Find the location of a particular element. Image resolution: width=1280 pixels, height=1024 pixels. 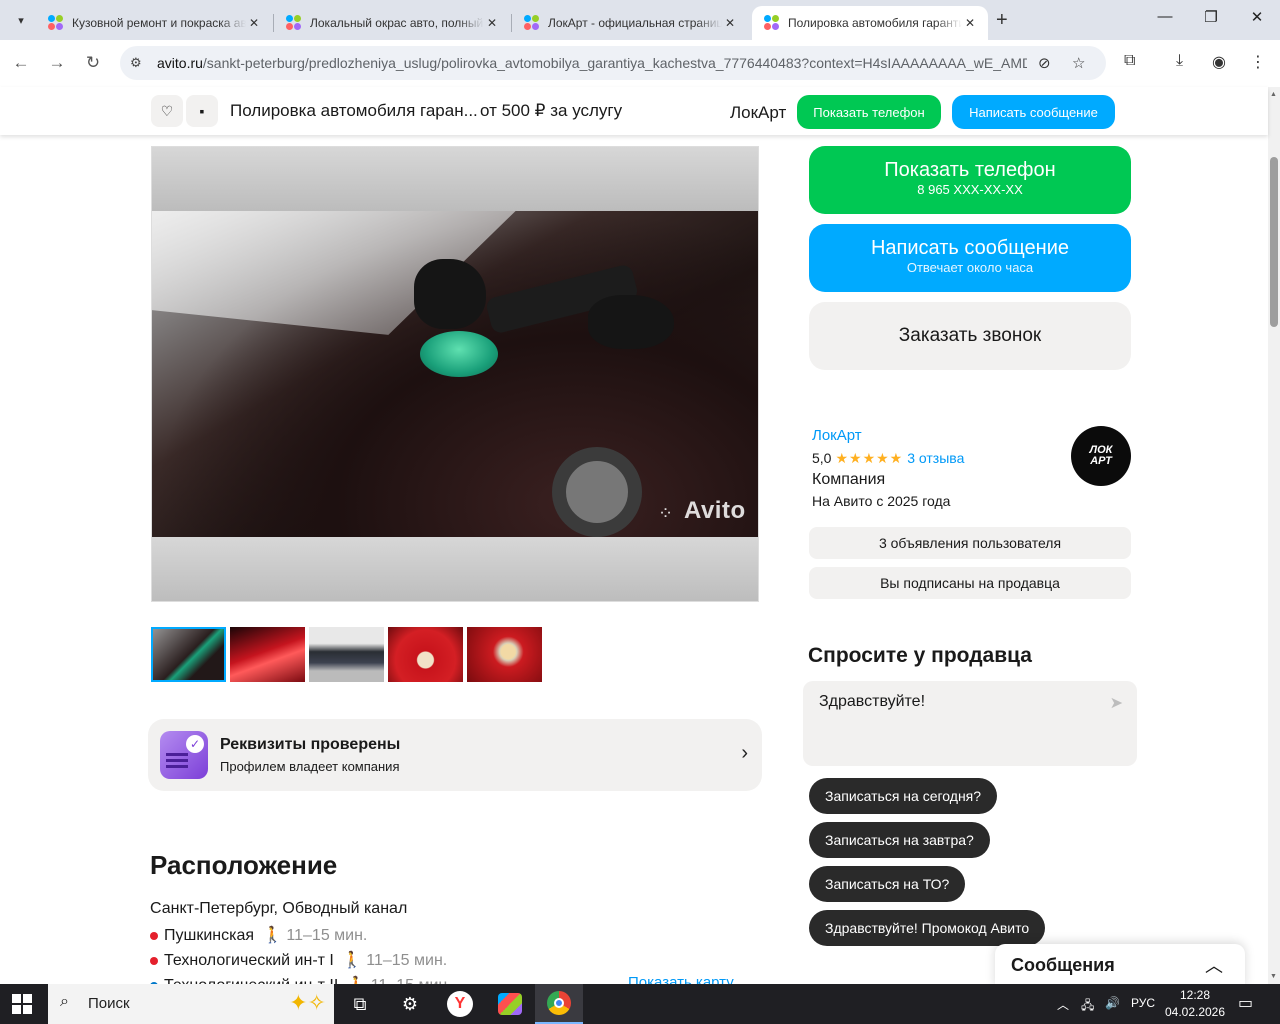

settings-gear-icon: ⚙ is located at coordinates (410, 1004).